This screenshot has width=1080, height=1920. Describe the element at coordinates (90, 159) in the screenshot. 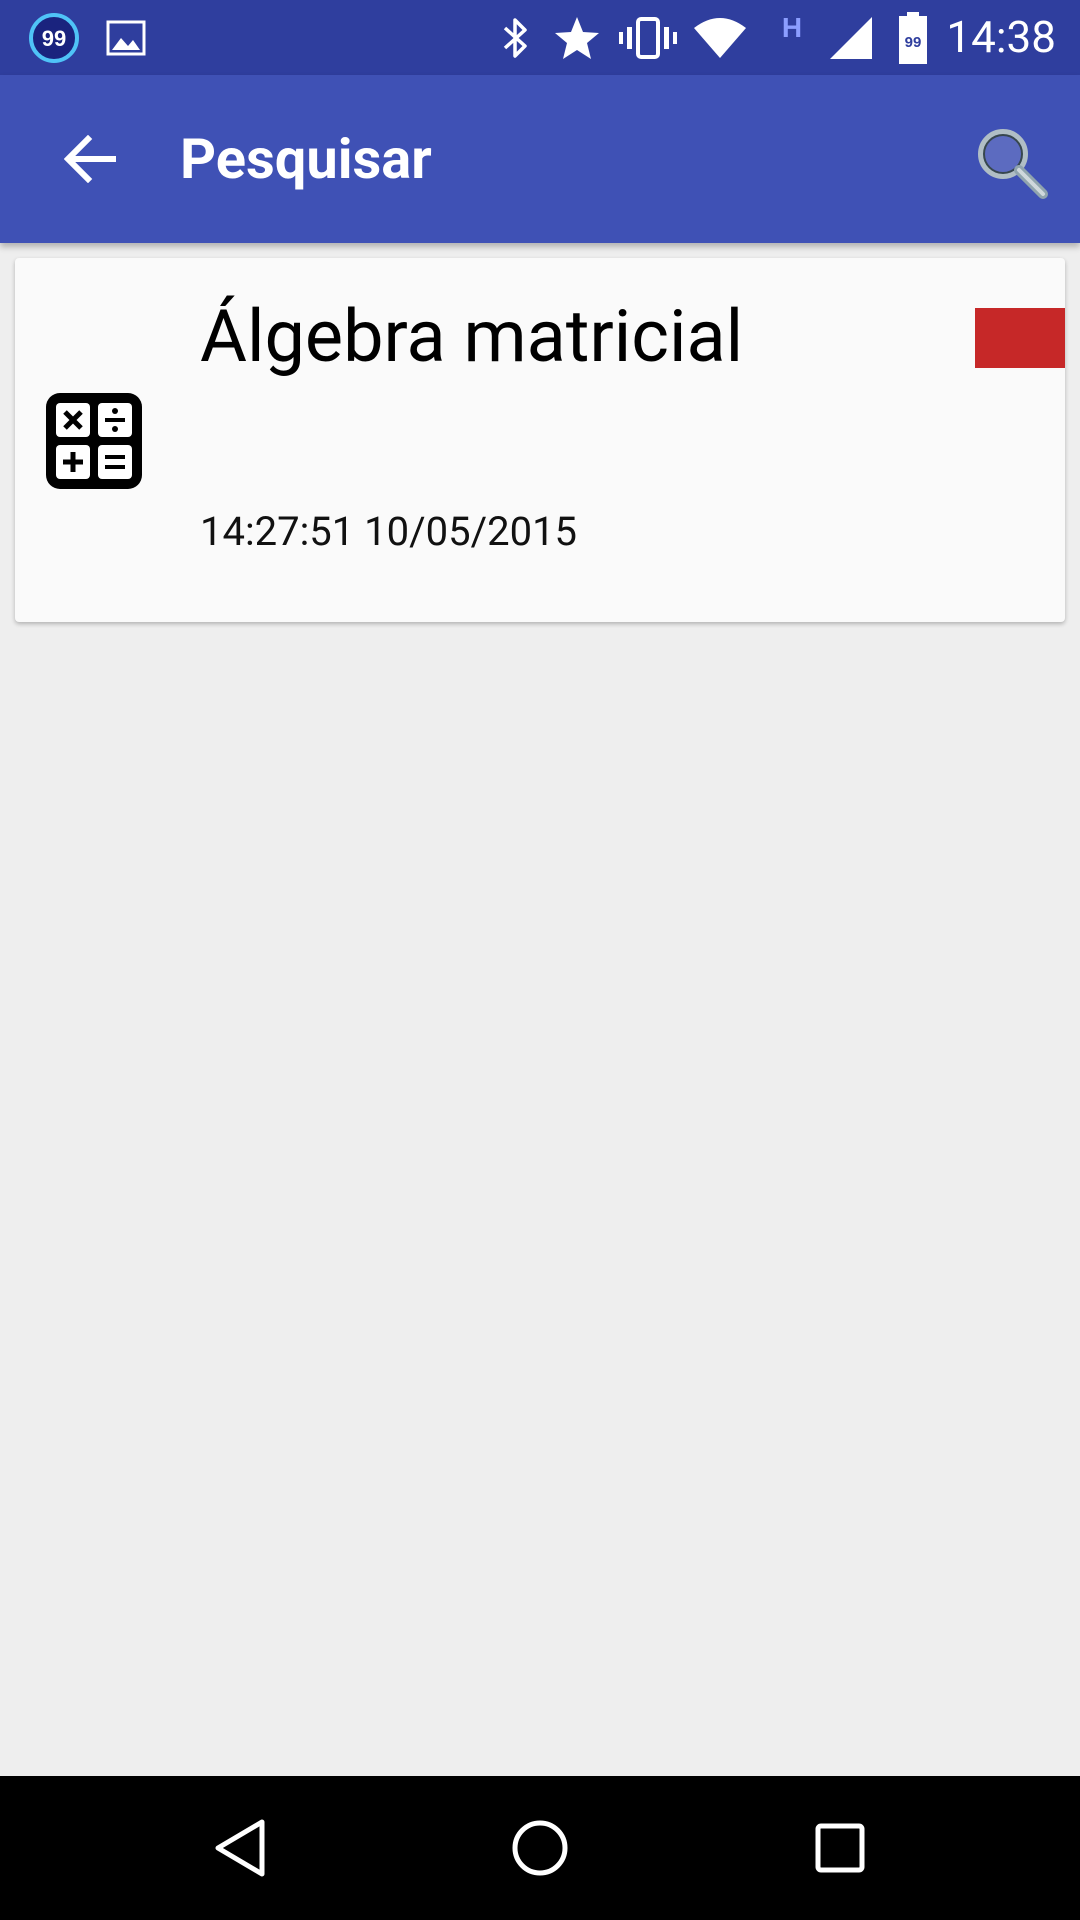

I see `arrow-back-icon` at that location.